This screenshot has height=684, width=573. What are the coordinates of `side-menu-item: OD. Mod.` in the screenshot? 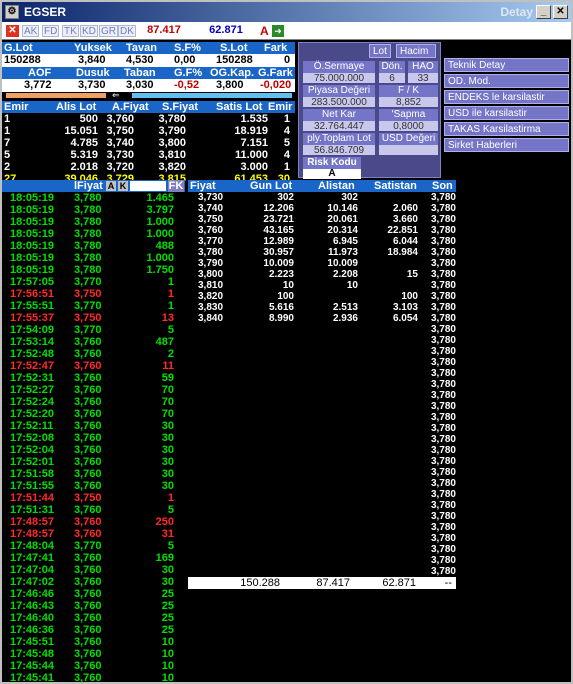 It's located at (506, 81).